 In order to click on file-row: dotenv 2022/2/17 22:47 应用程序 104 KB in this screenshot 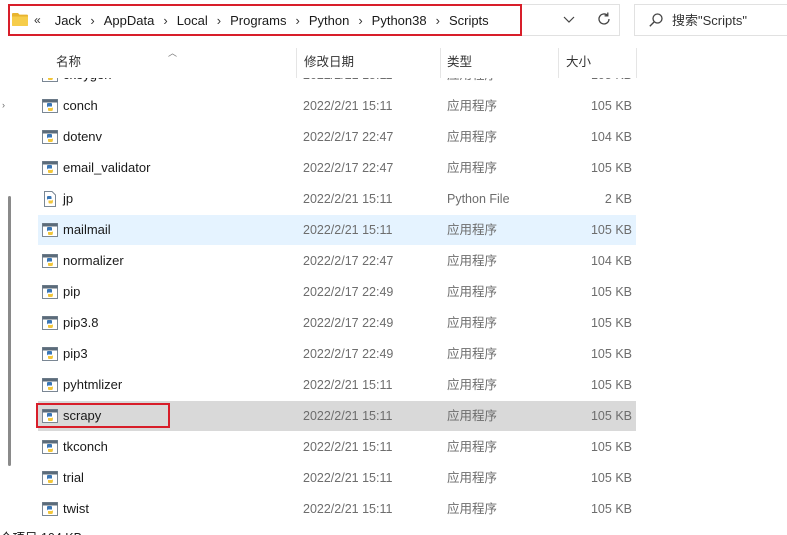, I will do `click(337, 137)`.